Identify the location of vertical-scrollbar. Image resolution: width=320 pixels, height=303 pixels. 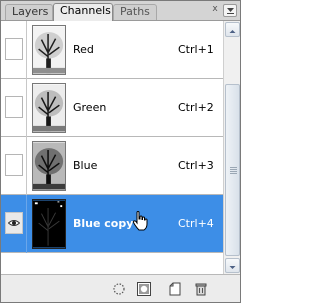
(231, 147).